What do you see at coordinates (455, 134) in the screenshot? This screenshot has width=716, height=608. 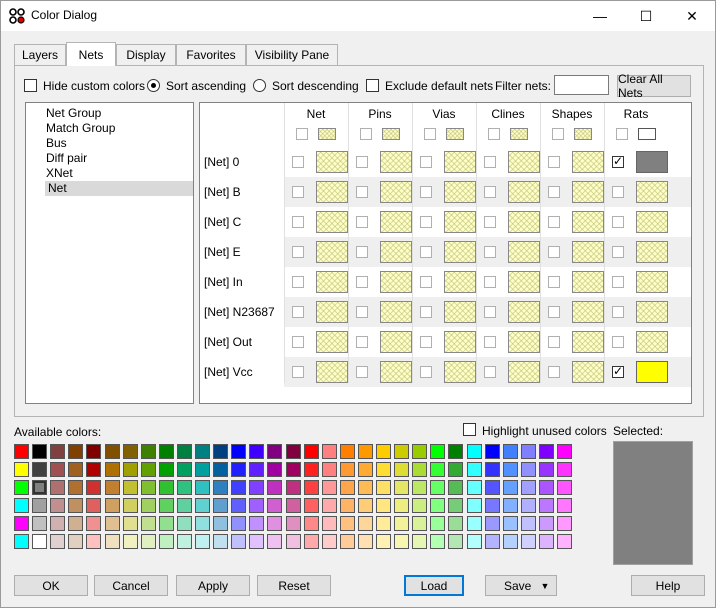 I see `column-color-swatch-vias` at bounding box center [455, 134].